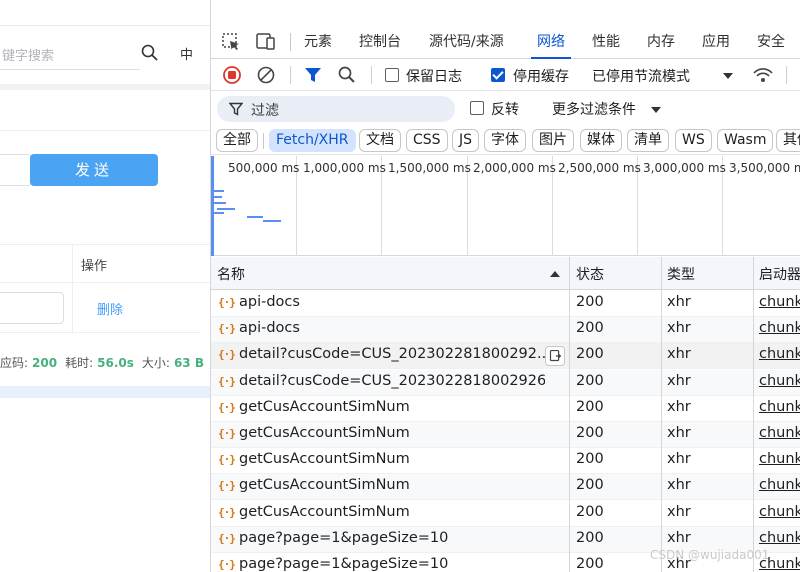 Image resolution: width=800 pixels, height=572 pixels. Describe the element at coordinates (318, 42) in the screenshot. I see `tab-elements: 元素` at that location.